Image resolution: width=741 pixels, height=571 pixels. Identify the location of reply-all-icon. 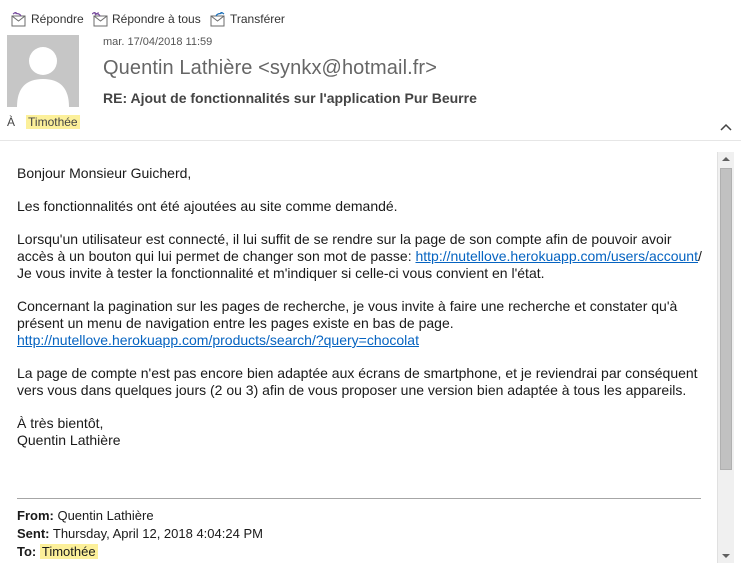
(100, 18).